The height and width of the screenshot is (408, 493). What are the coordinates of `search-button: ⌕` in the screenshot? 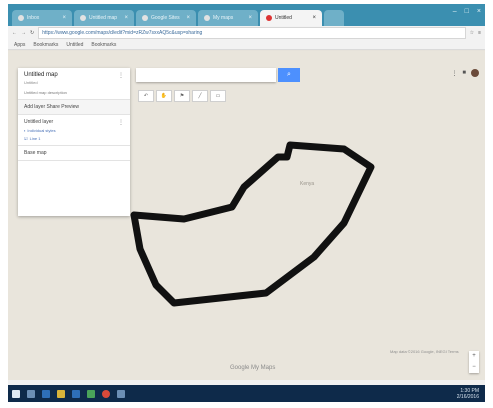 It's located at (289, 75).